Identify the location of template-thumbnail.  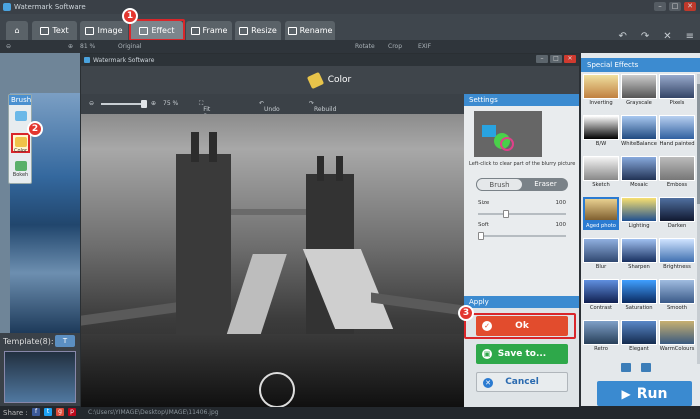
(40, 377).